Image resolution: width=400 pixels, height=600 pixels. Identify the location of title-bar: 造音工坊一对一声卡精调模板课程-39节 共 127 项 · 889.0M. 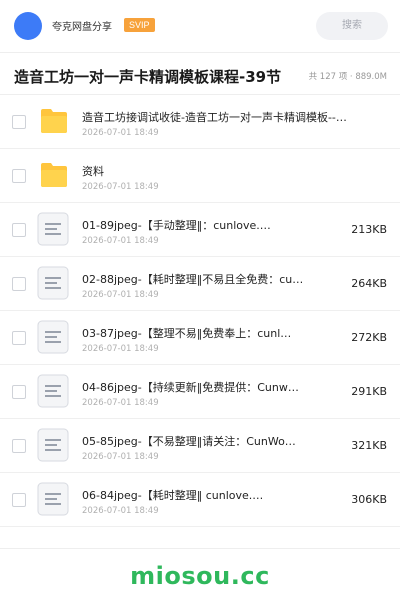
(200, 77).